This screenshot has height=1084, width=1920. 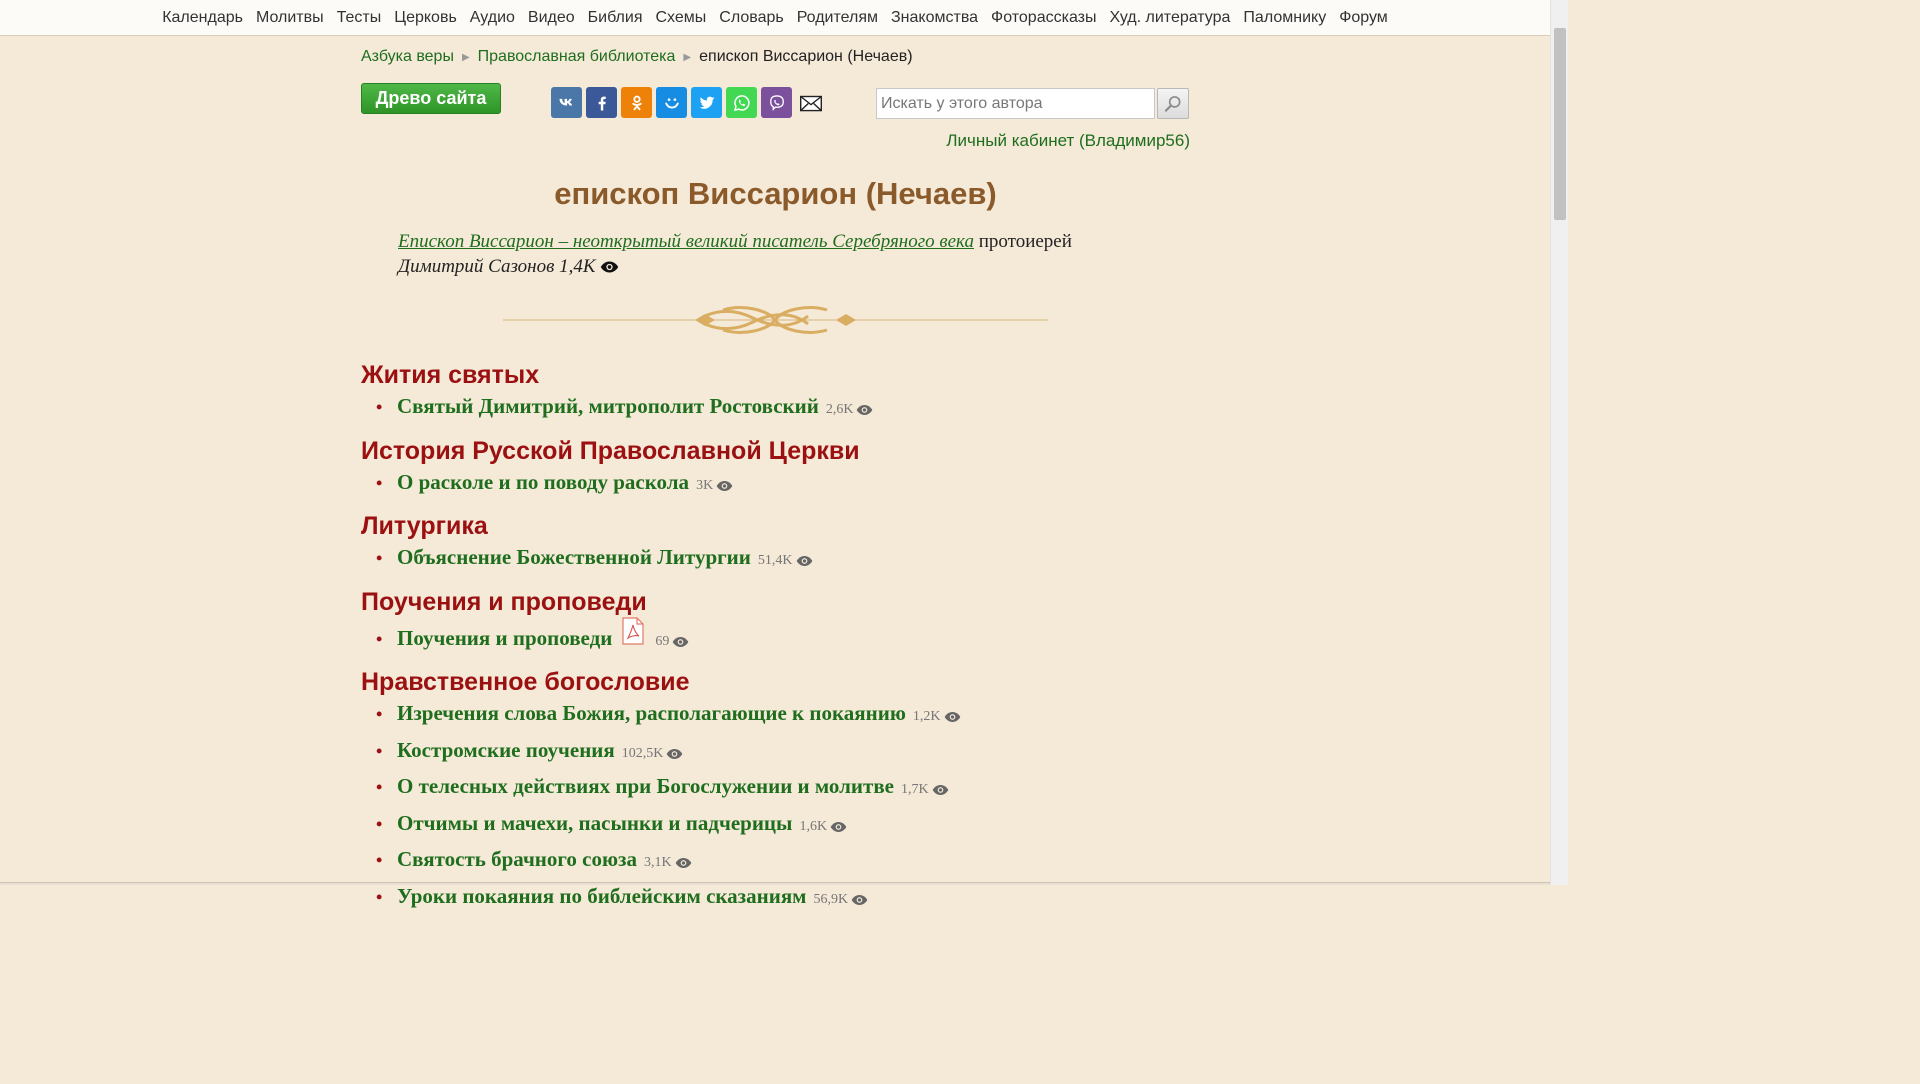 What do you see at coordinates (551, 18) in the screenshot?
I see `nav-link: Видео` at bounding box center [551, 18].